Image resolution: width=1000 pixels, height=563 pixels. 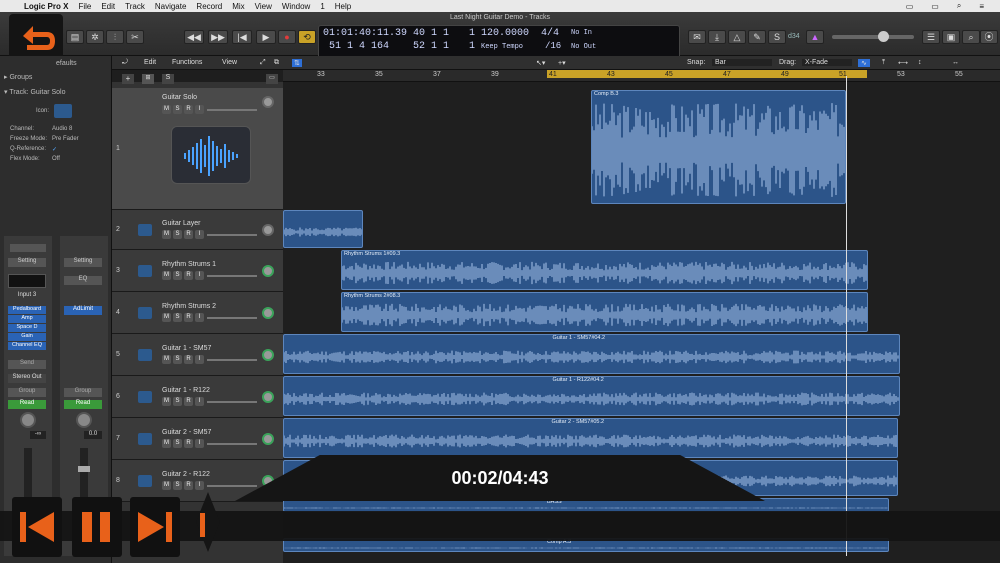 What do you see at coordinates (27, 364) in the screenshot?
I see `send-slot: Send` at bounding box center [27, 364].